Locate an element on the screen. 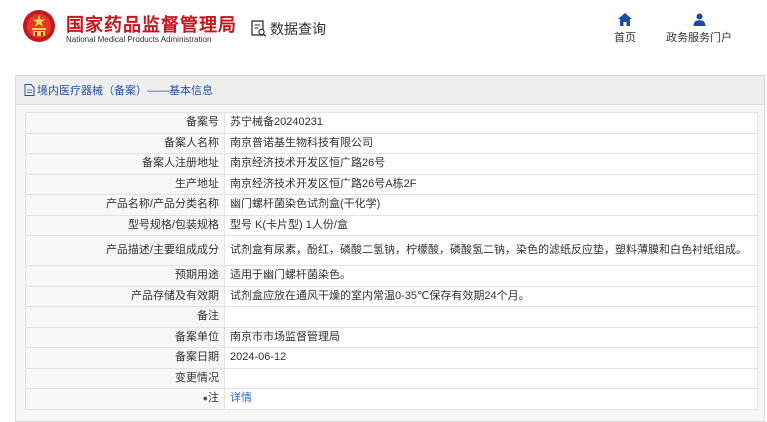 This screenshot has height=422, width=767. field-label-note: ●注 is located at coordinates (125, 399).